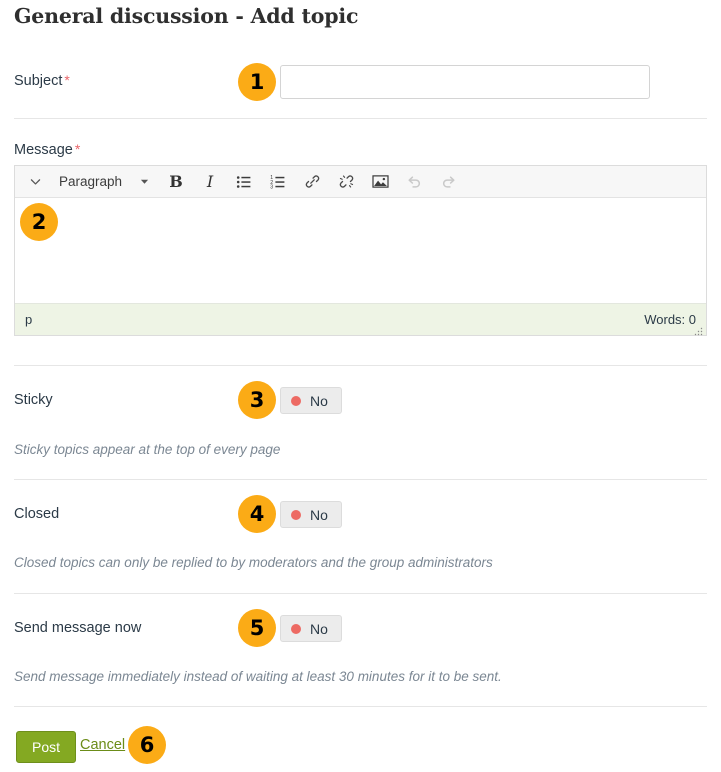 The width and height of the screenshot is (721, 772). I want to click on image-icon, so click(380, 182).